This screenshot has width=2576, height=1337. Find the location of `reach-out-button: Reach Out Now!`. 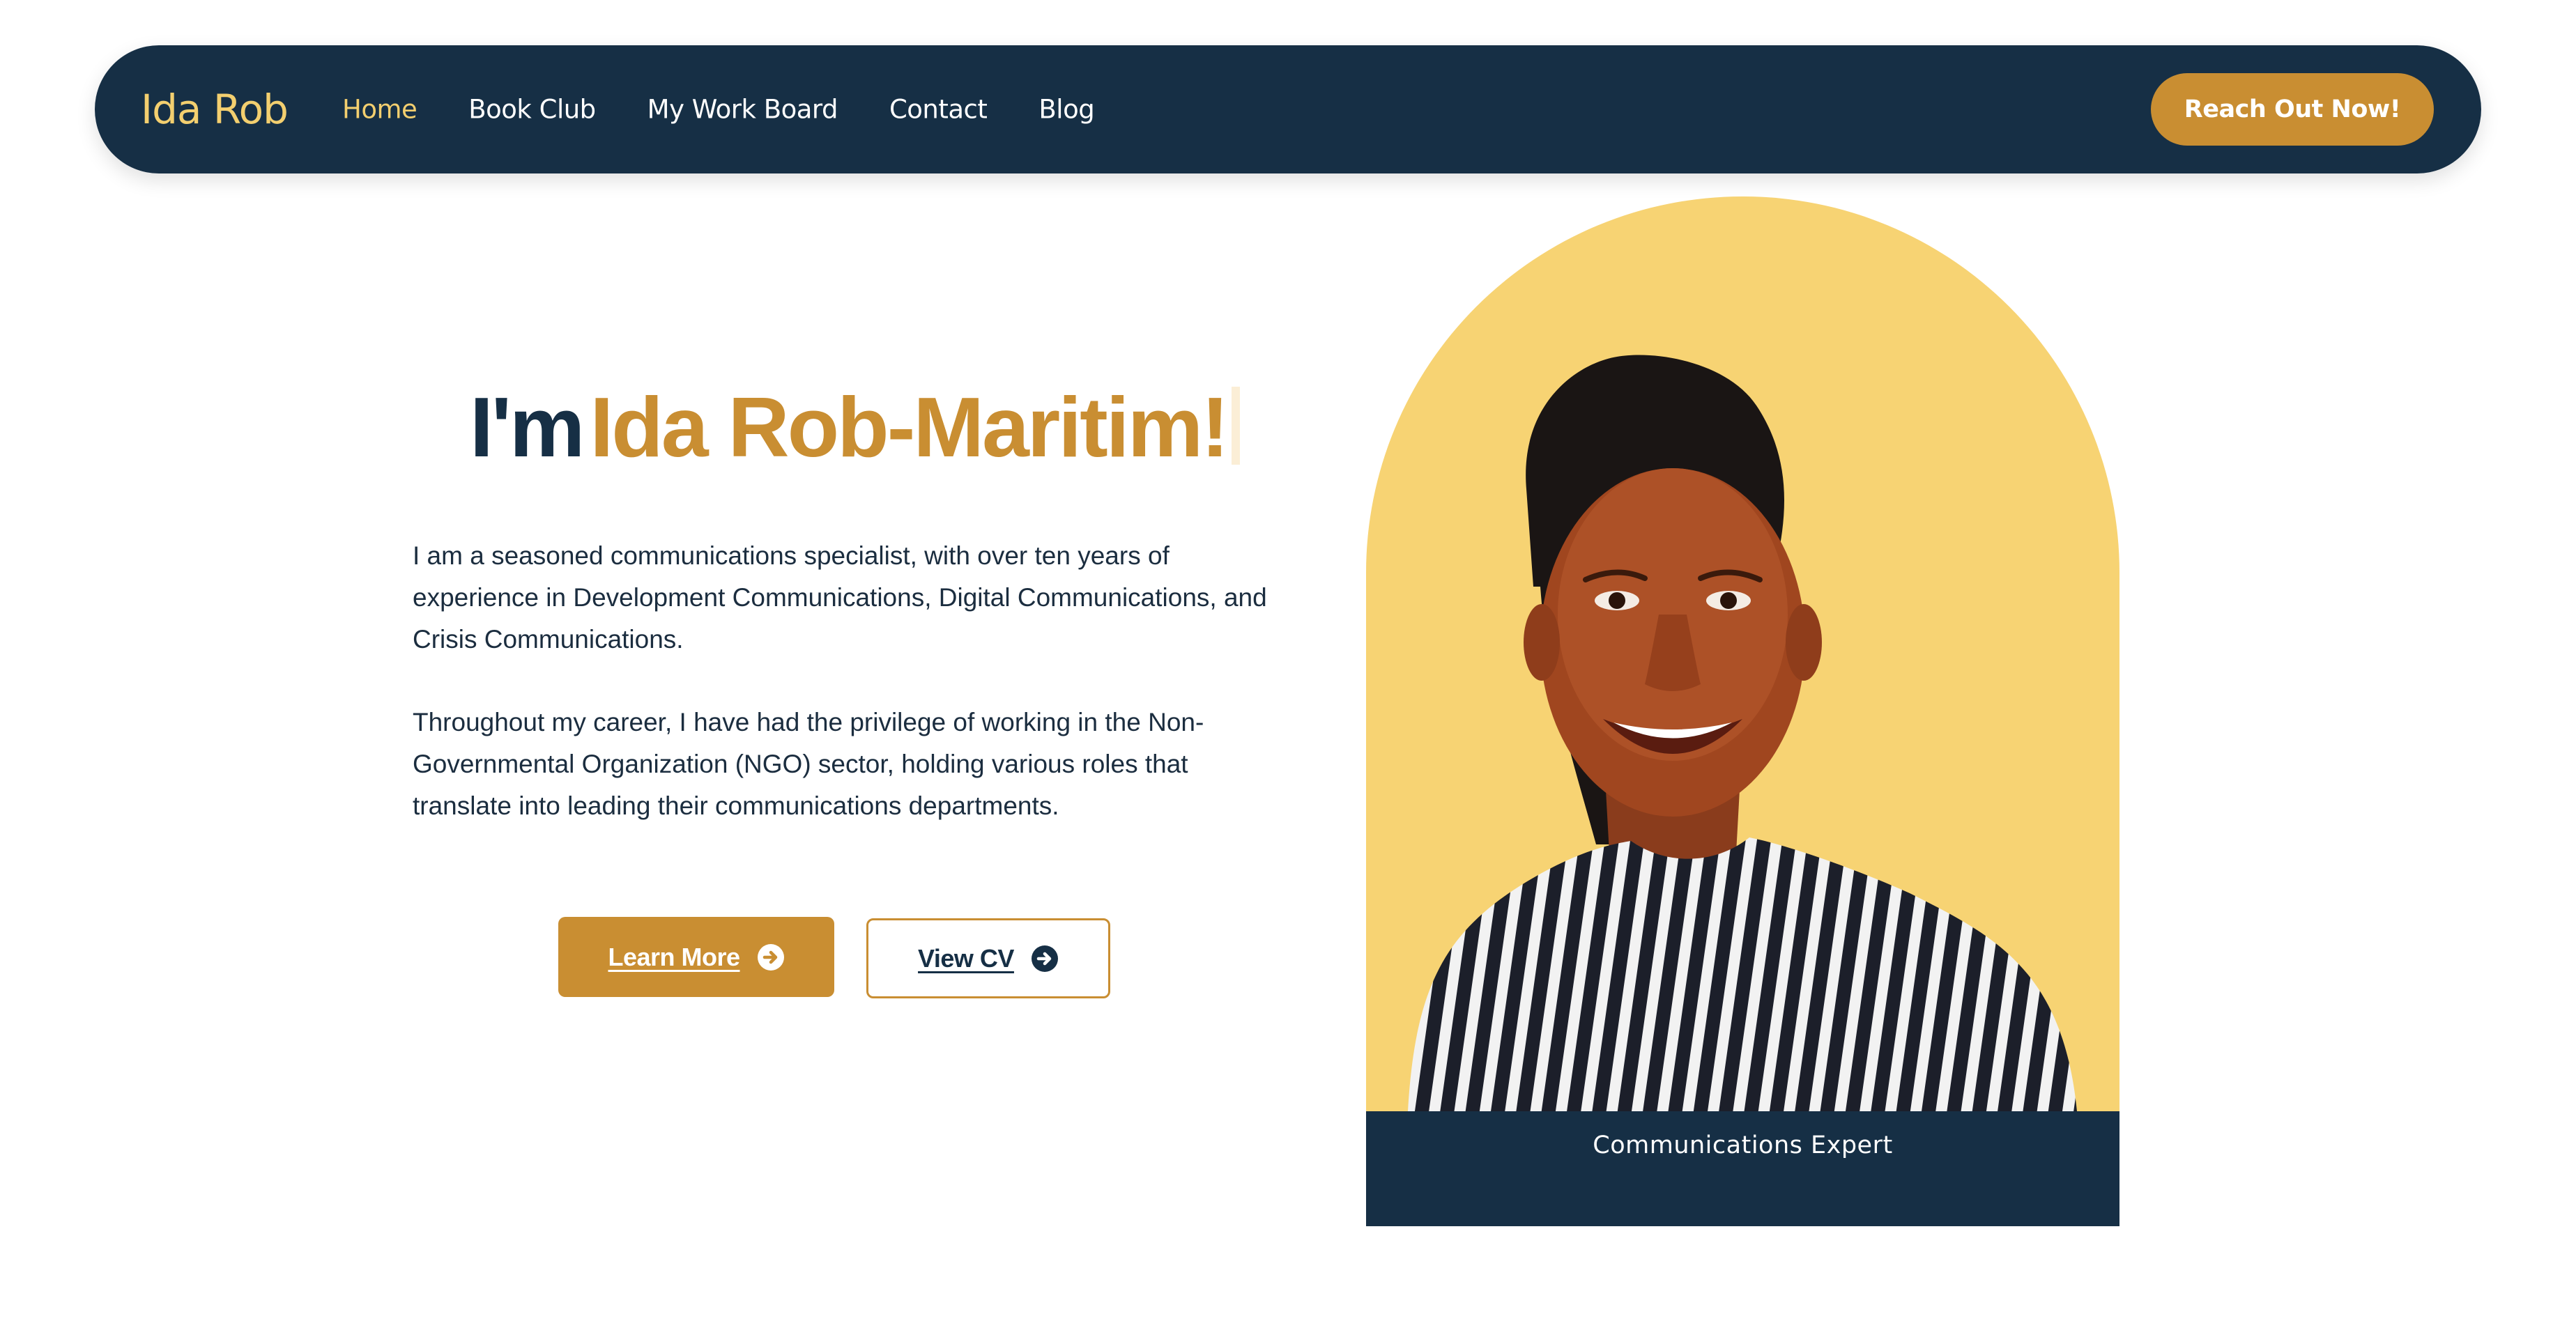

reach-out-button: Reach Out Now! is located at coordinates (2292, 109).